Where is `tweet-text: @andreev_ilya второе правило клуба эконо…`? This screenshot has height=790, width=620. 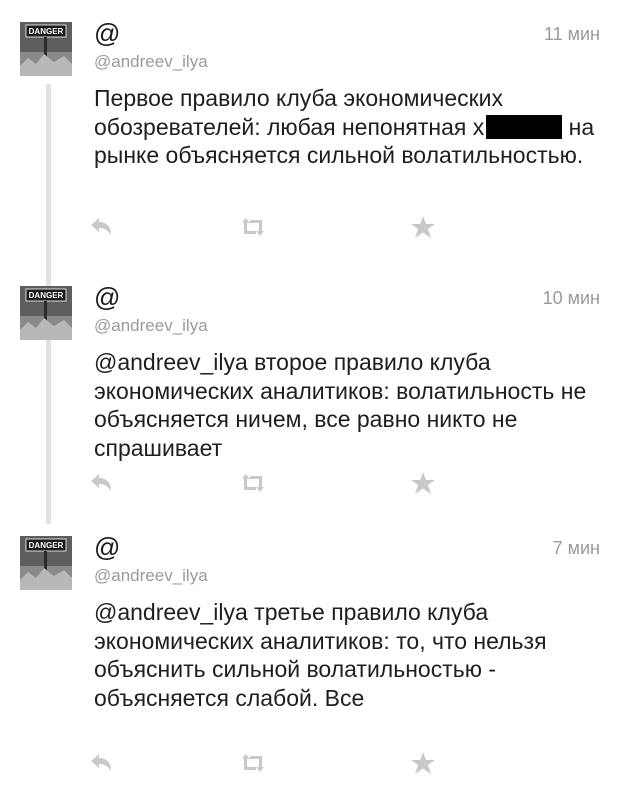 tweet-text: @andreev_ilya второе правило клуба эконо… is located at coordinates (340, 405).